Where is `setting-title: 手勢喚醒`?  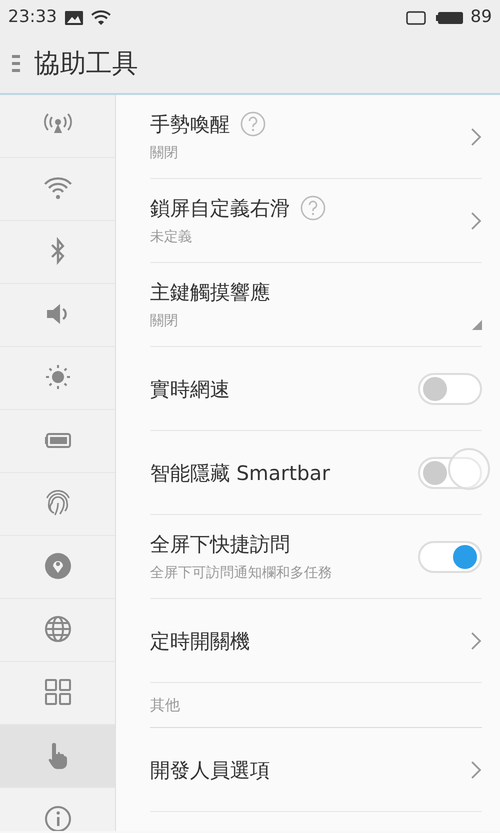 setting-title: 手勢喚醒 is located at coordinates (190, 124).